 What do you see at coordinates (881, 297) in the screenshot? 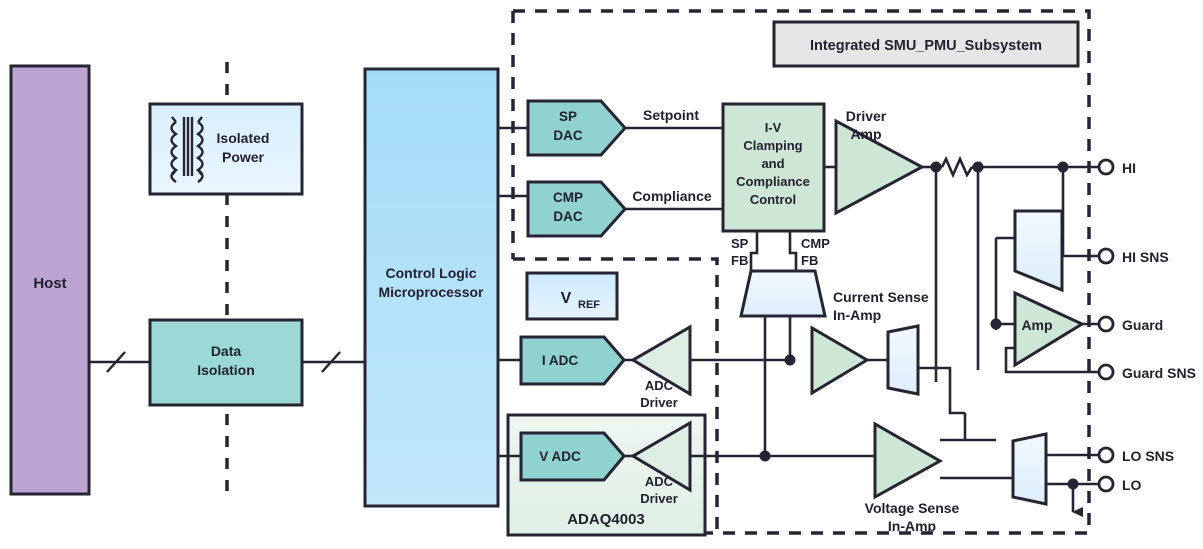
I see `current-sense-label-line1: Current Sense` at bounding box center [881, 297].